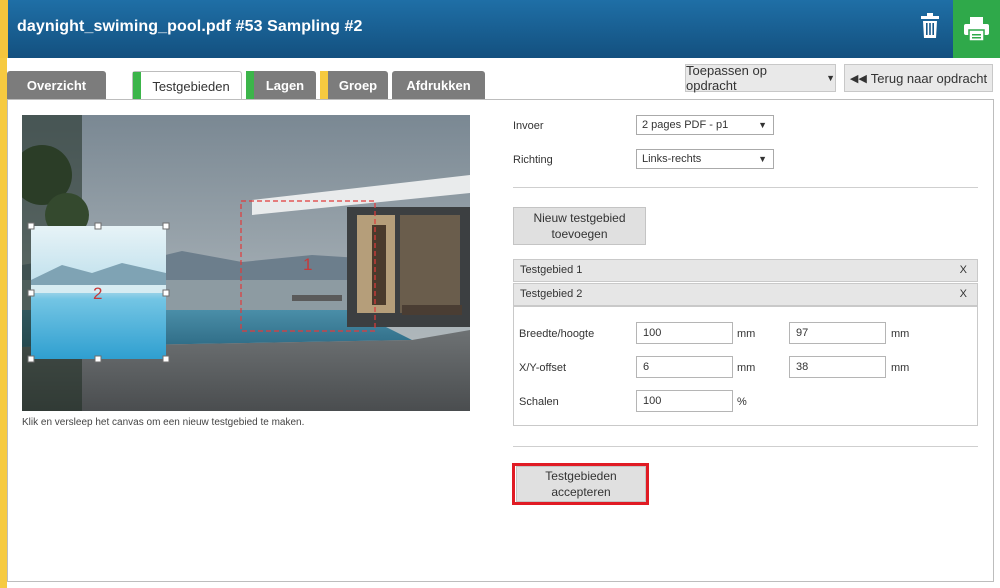 Image resolution: width=1000 pixels, height=588 pixels. Describe the element at coordinates (543, 368) in the screenshot. I see `offset-label: X/Y-offset` at that location.